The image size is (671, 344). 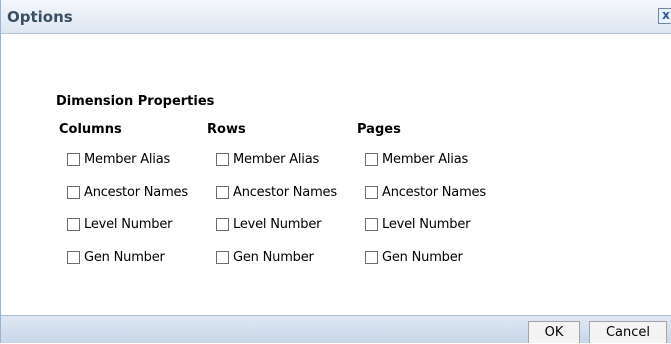 I want to click on pages-gen-number-checkbox: Gen Number, so click(x=414, y=257).